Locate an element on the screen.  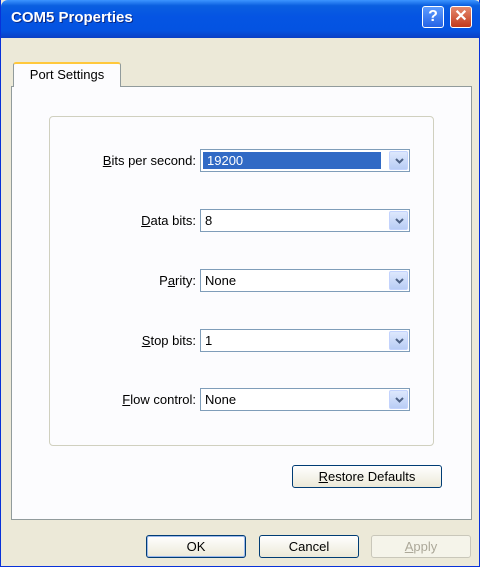
close-button: ✕ is located at coordinates (461, 17).